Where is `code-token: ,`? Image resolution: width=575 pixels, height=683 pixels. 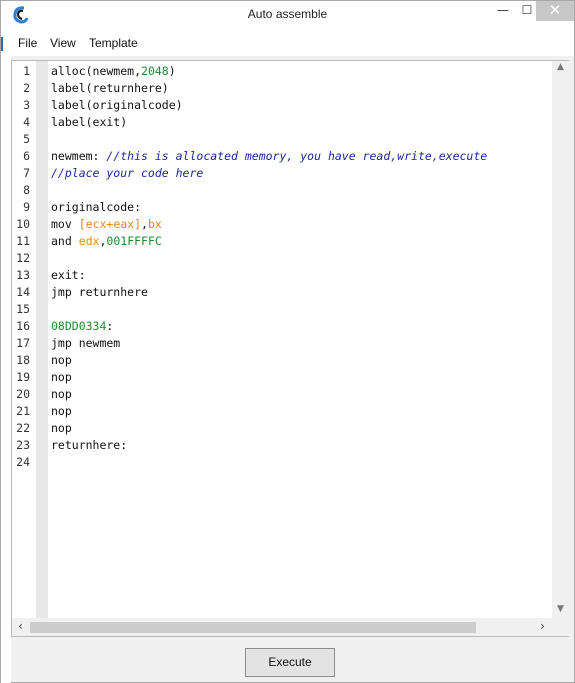
code-token: , is located at coordinates (144, 224).